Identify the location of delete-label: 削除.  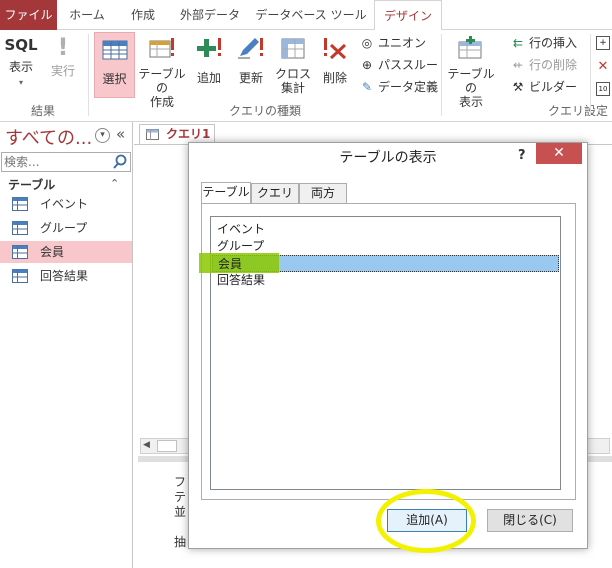
(334, 78).